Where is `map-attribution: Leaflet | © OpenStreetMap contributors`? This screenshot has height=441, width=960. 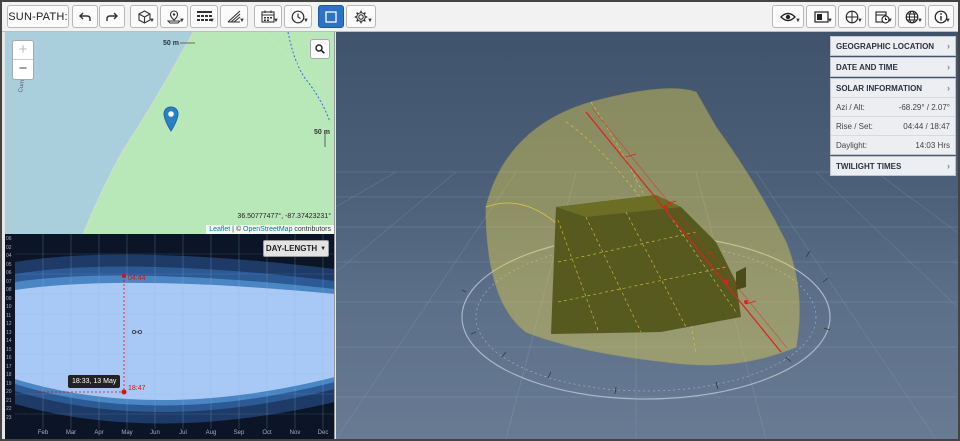 map-attribution: Leaflet | © OpenStreetMap contributors is located at coordinates (270, 229).